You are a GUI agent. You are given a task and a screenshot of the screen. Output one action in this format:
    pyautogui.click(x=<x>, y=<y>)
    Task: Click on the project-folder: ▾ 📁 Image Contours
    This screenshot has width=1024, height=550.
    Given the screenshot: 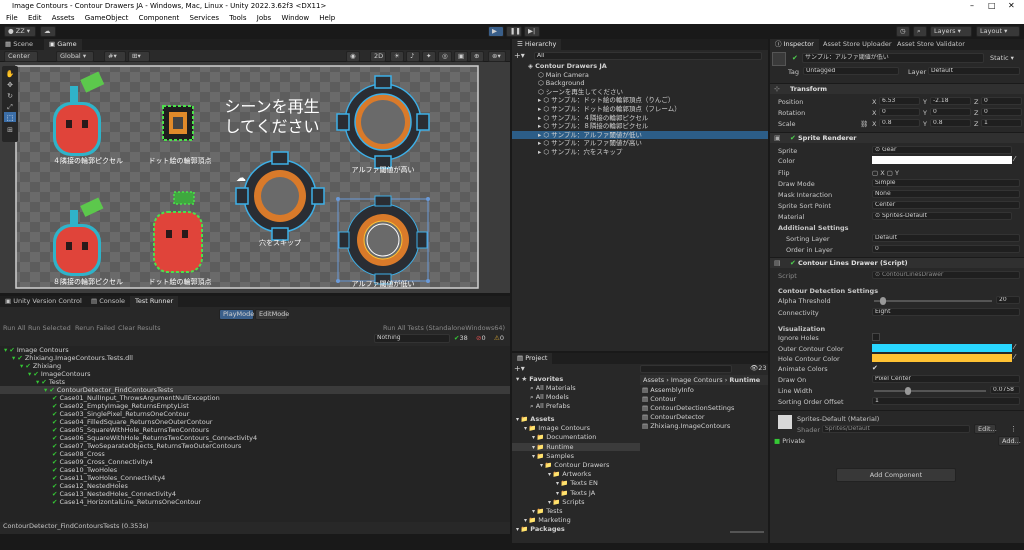 What is the action you would take?
    pyautogui.click(x=576, y=428)
    